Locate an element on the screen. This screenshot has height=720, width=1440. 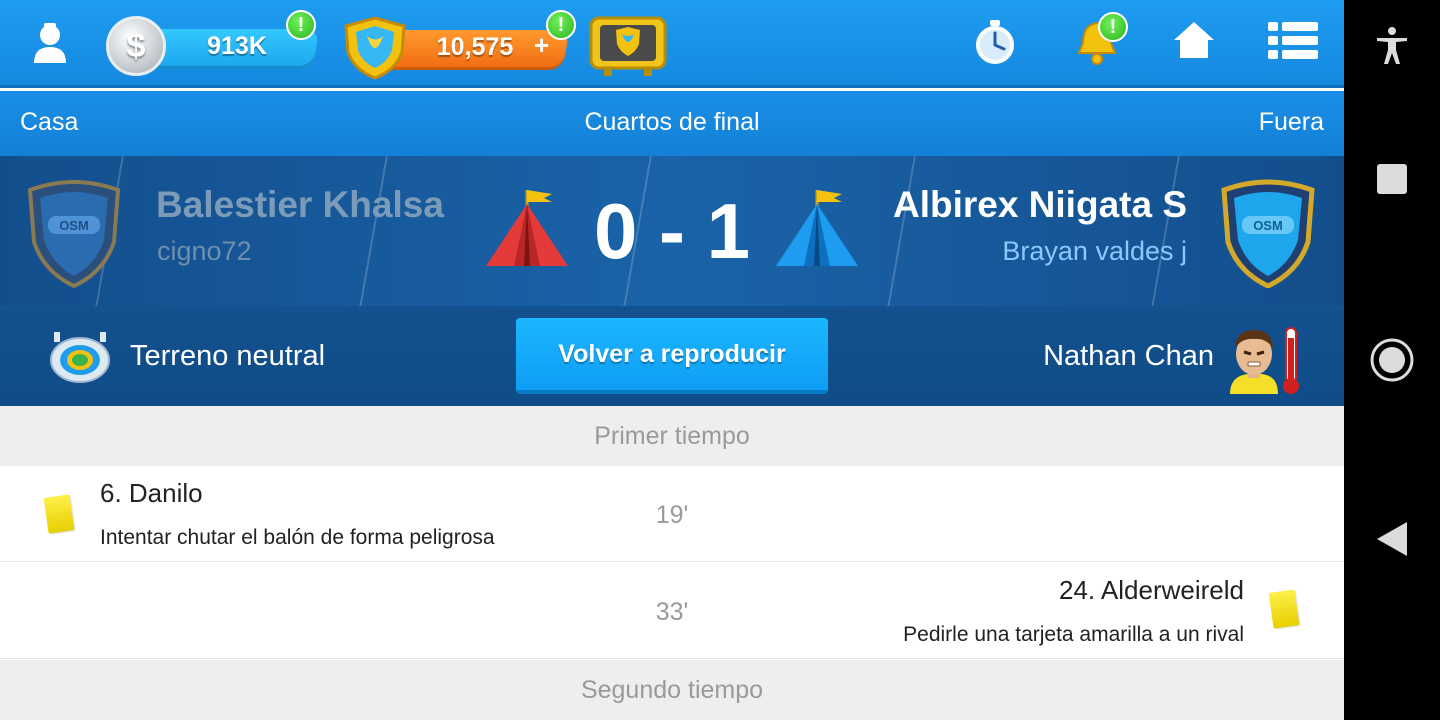
event-minute: 19' is located at coordinates (672, 515).